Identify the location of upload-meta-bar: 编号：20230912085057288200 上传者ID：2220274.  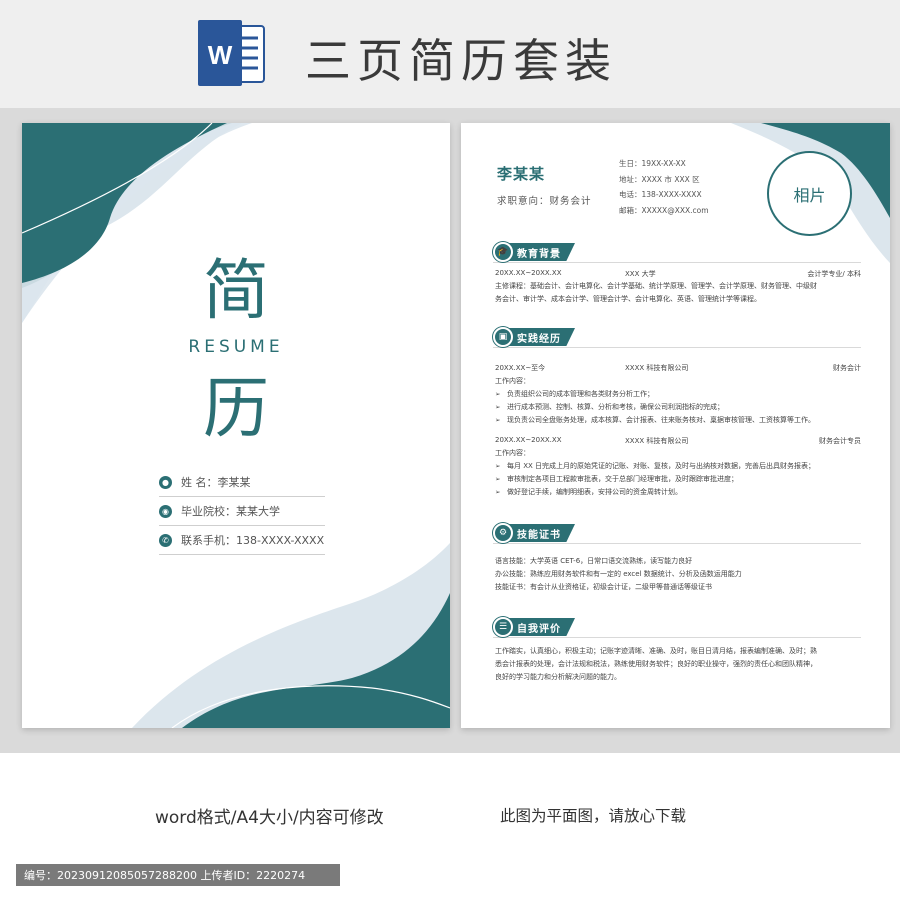
(178, 875).